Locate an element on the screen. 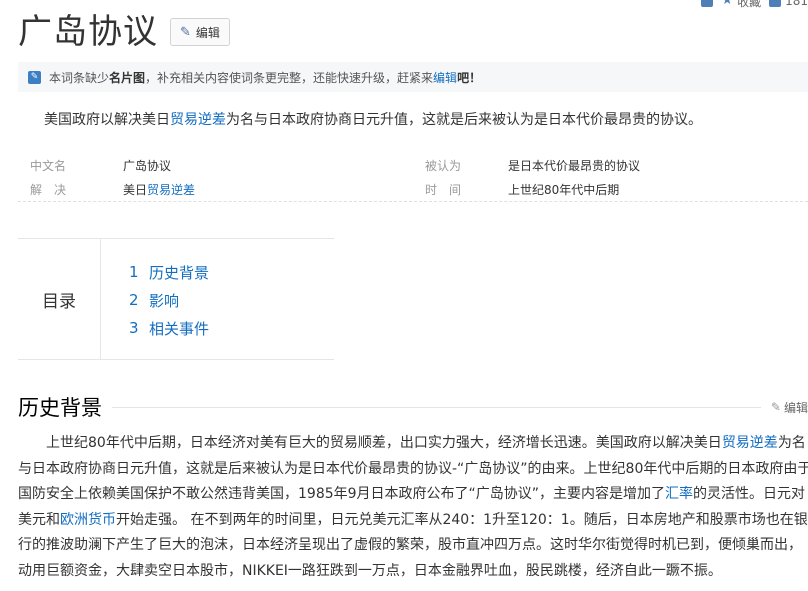  basic-info-row: 中文名 广岛协议 被认为 是日本代价最昂贵的协议 is located at coordinates (413, 165).